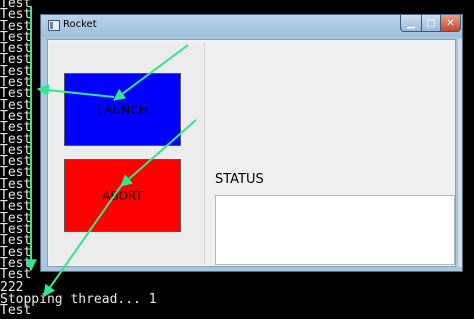 The image size is (474, 319). I want to click on abort-button: ABORT, so click(122, 195).